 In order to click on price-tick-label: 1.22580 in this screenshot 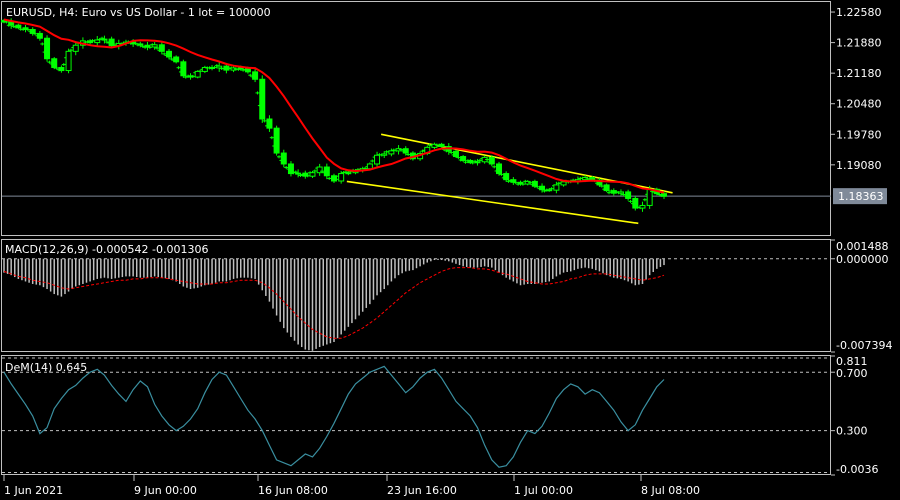, I will do `click(859, 12)`.